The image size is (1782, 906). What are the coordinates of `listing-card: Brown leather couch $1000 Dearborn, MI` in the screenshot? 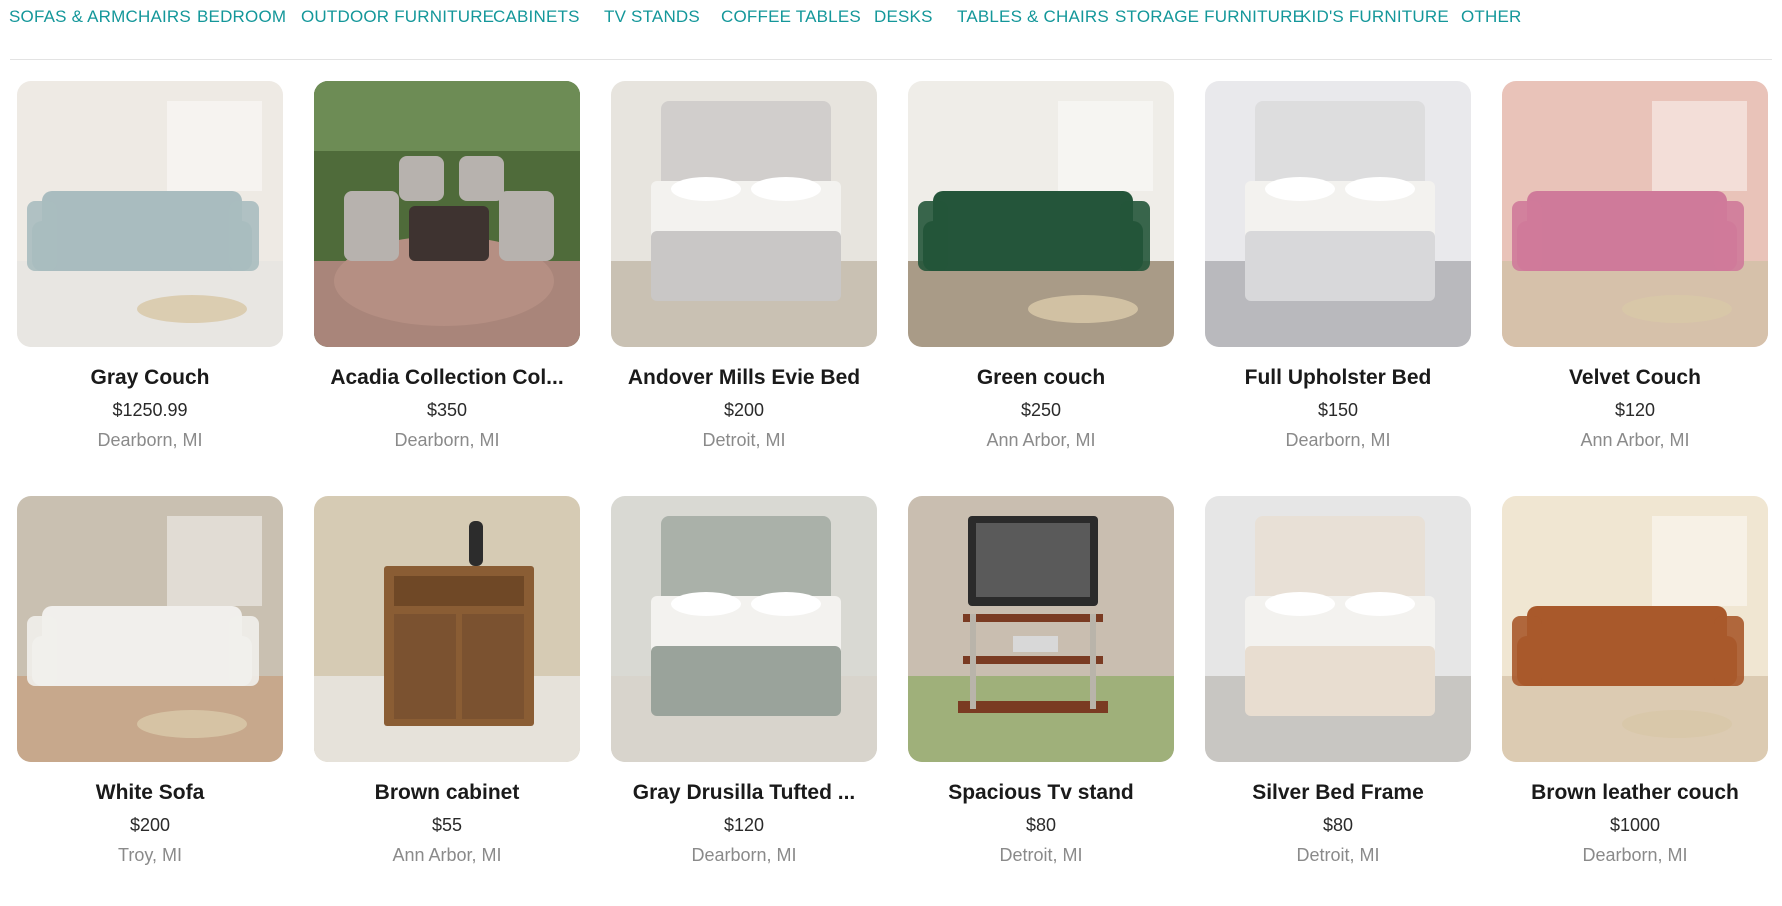 It's located at (1636, 701).